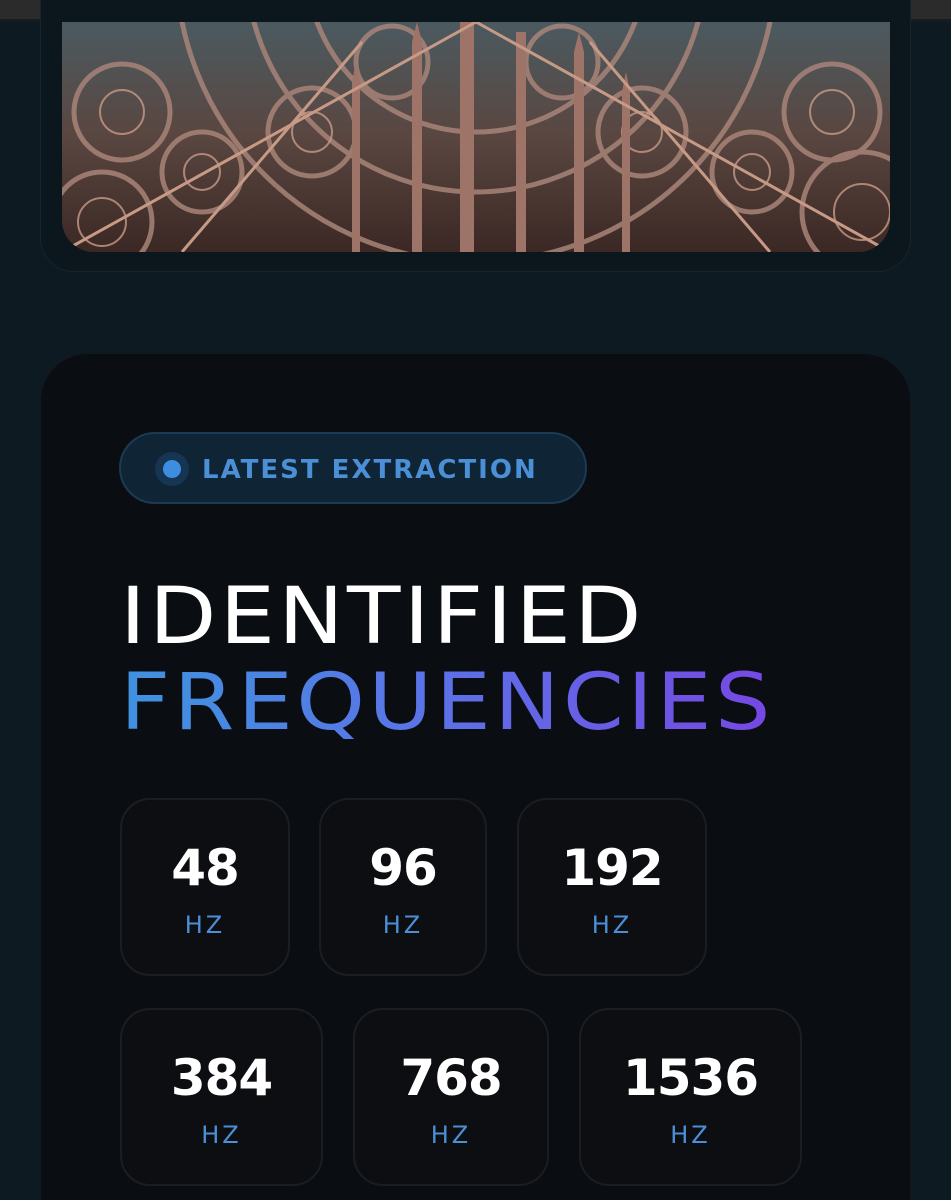 The image size is (951, 1200). Describe the element at coordinates (612, 868) in the screenshot. I see `frequency-value: 192` at that location.